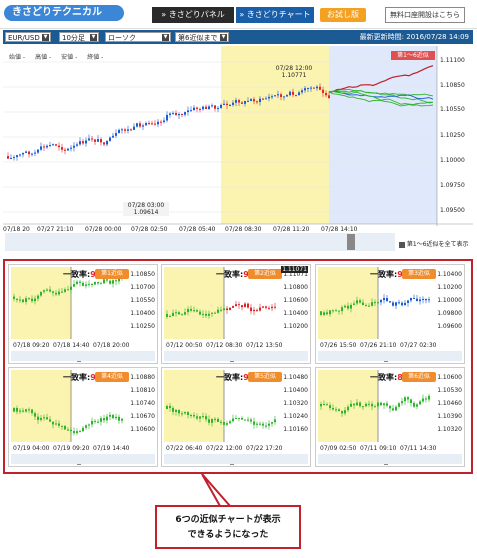  Describe the element at coordinates (275, 15) in the screenshot. I see `tab-kisadori-chart: » きさどりチャート` at that location.